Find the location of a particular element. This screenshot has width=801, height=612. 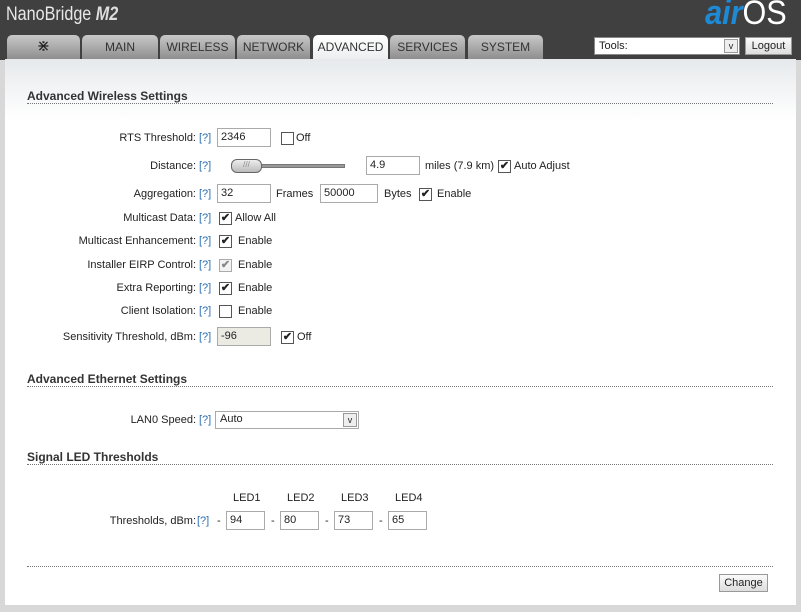

tab-wireless: WIRELESS is located at coordinates (197, 47).